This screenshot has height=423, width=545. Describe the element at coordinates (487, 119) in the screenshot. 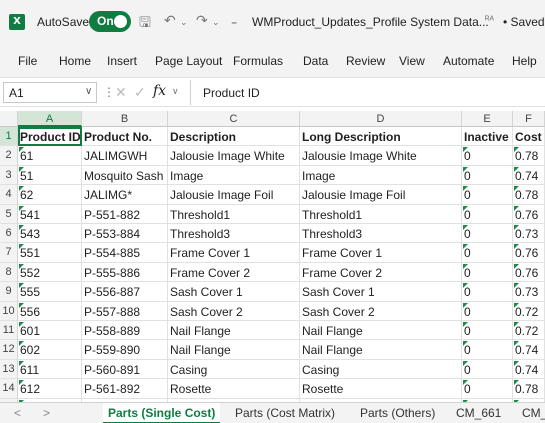

I see `column-header-e: E` at that location.